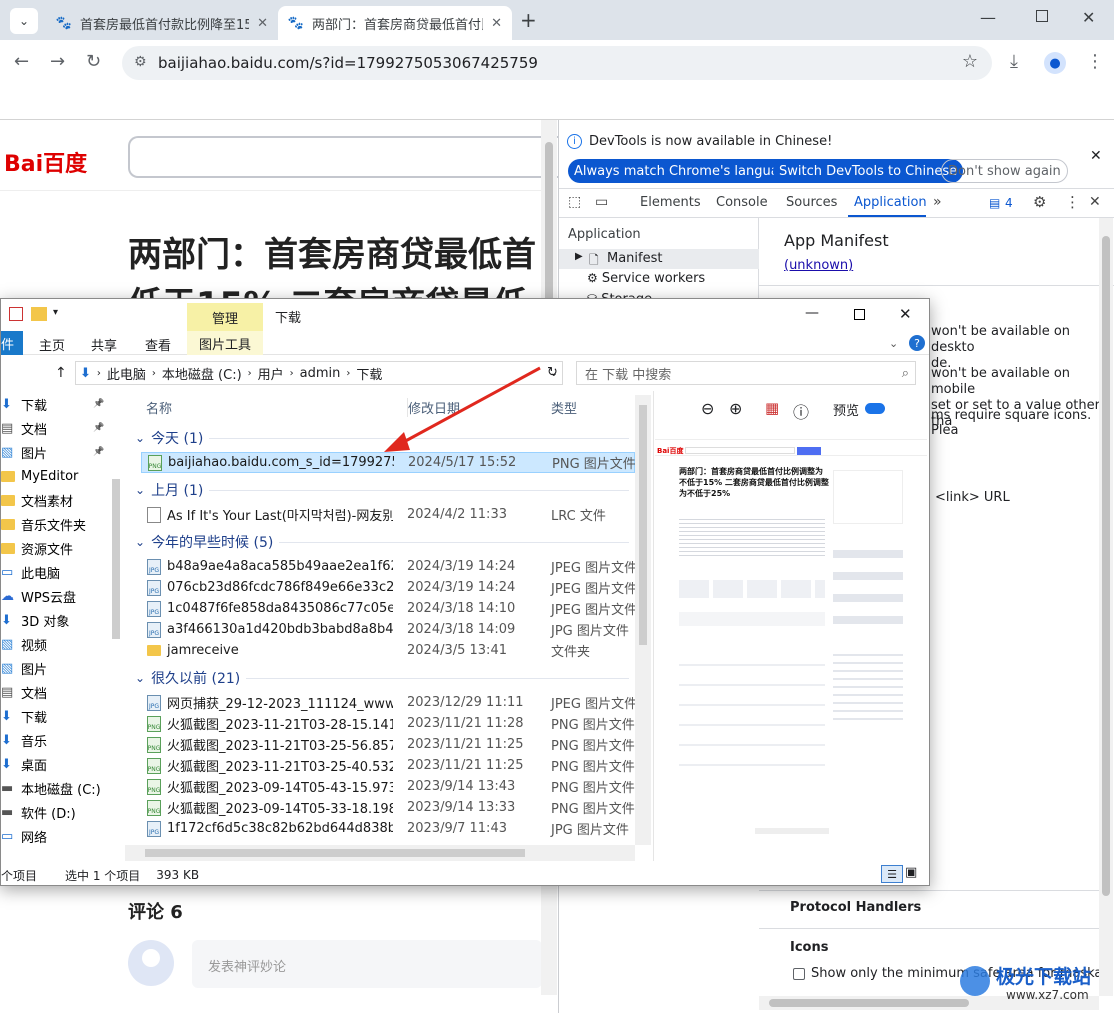 This screenshot has height=1013, width=1114. What do you see at coordinates (1044, 977) in the screenshot?
I see `watermark-text: 极光下载站` at bounding box center [1044, 977].